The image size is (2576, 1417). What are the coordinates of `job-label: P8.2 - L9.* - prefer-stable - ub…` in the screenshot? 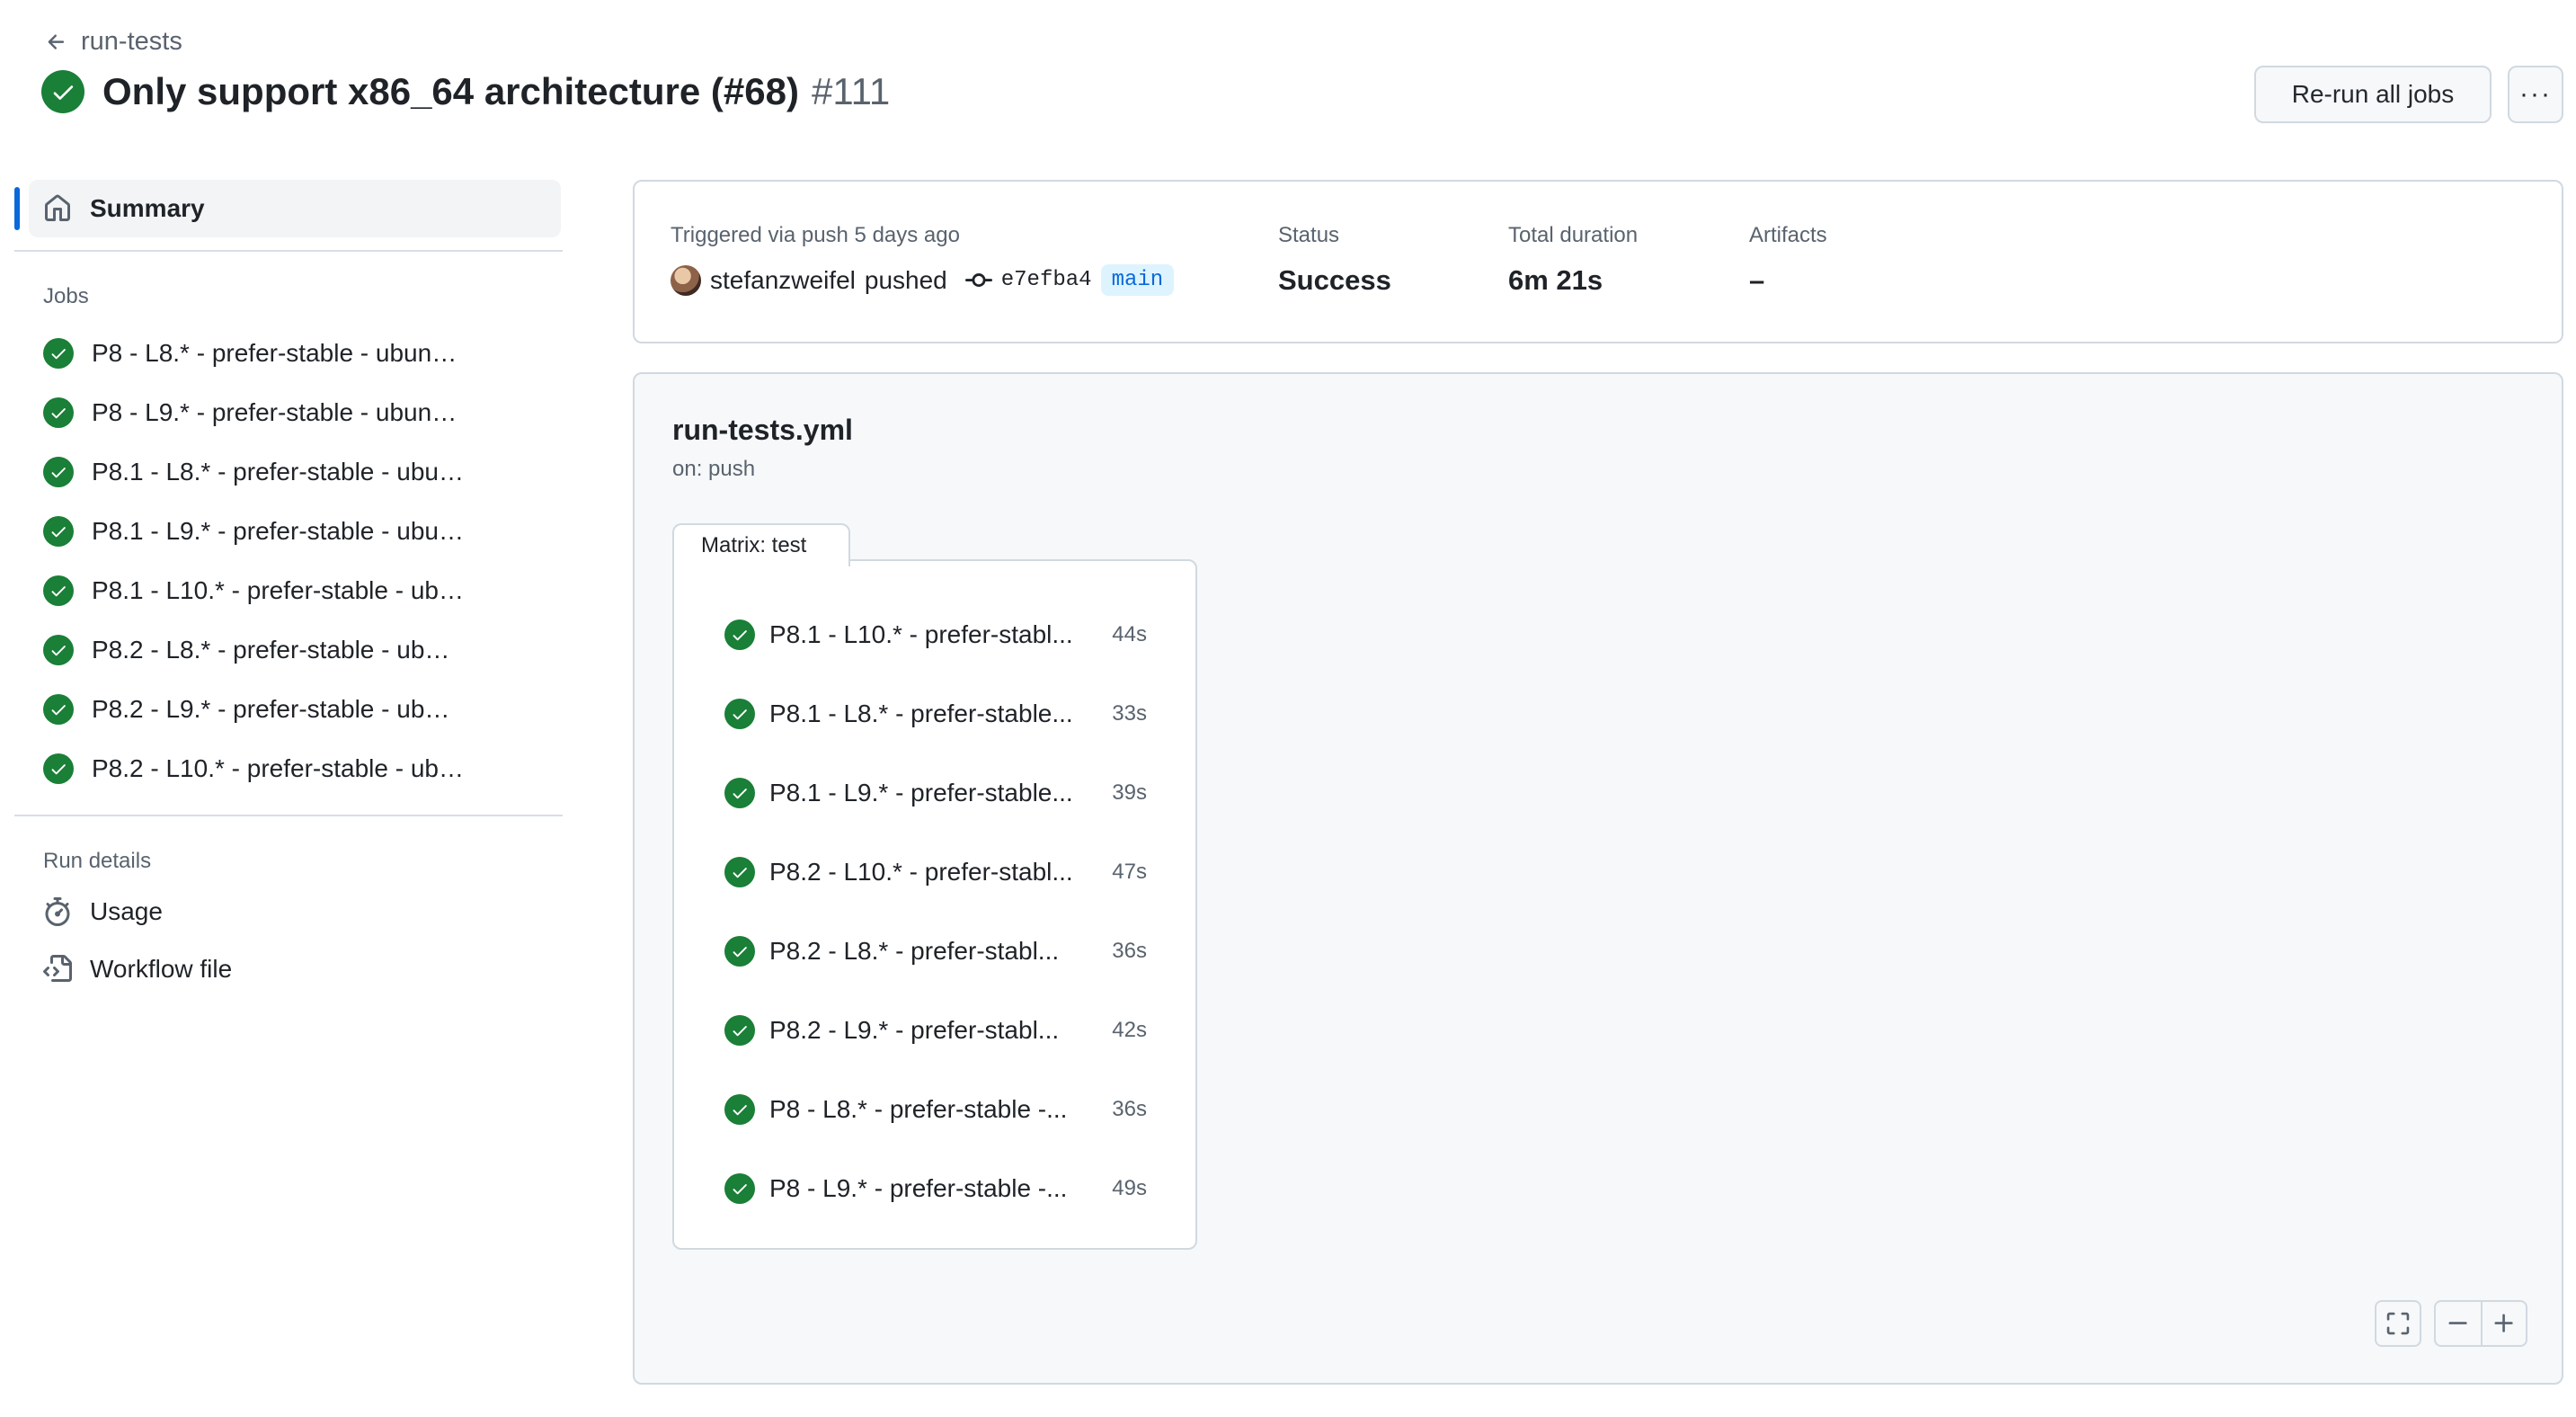 It's located at (271, 709).